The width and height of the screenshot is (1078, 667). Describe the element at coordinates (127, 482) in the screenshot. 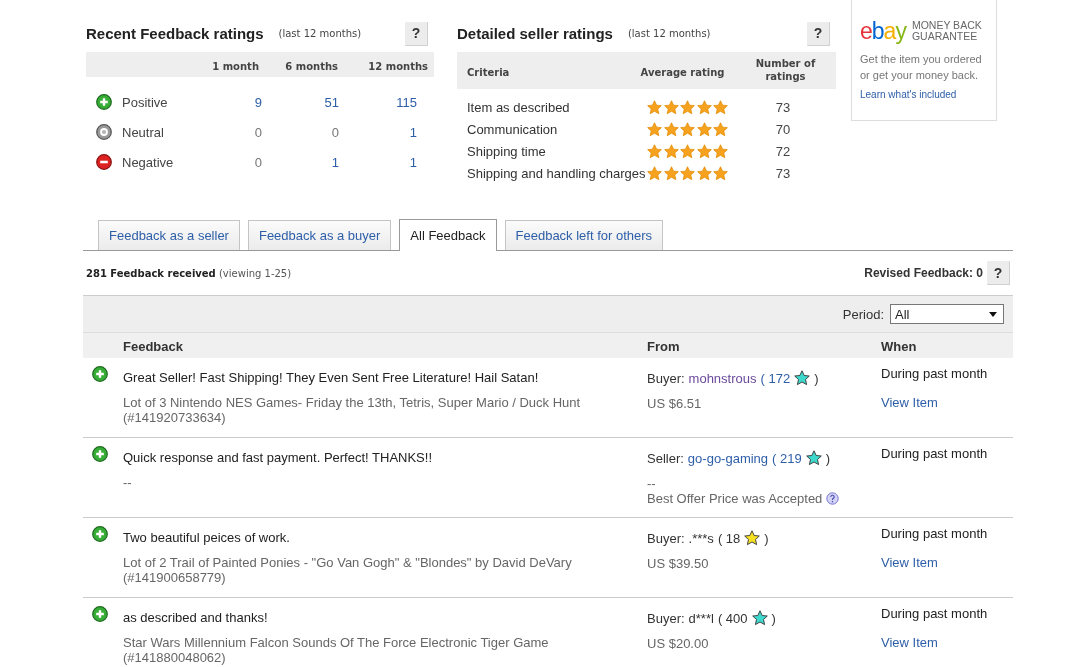

I see `item-title: --` at that location.